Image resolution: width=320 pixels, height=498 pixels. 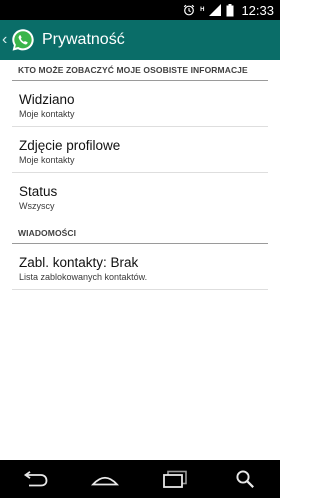 I want to click on pref-title: Status, so click(x=38, y=191).